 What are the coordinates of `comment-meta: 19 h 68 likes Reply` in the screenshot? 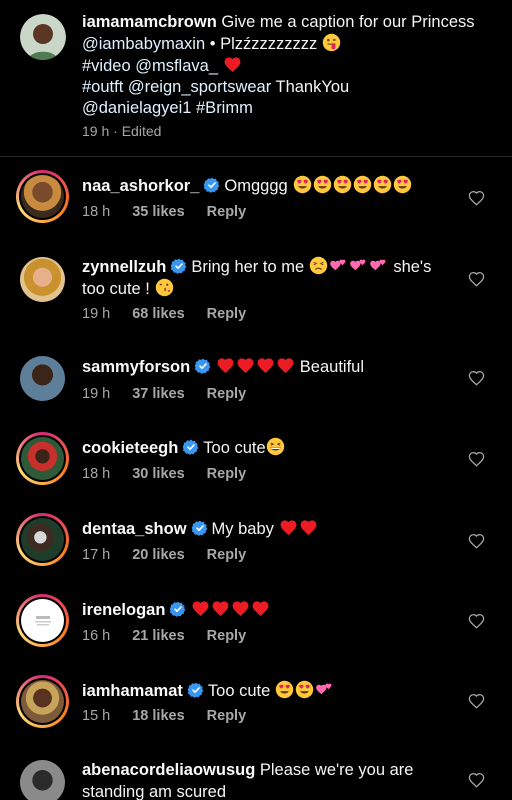 It's located at (175, 314).